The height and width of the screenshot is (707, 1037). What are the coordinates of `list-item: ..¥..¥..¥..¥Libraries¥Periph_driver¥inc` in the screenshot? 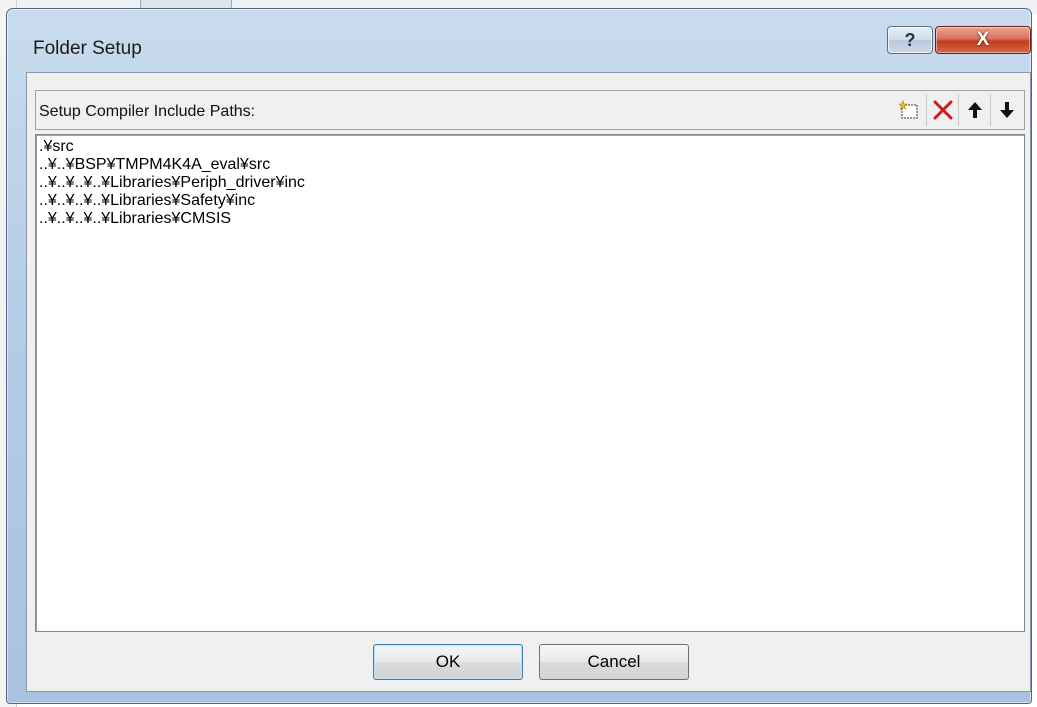 It's located at (531, 183).